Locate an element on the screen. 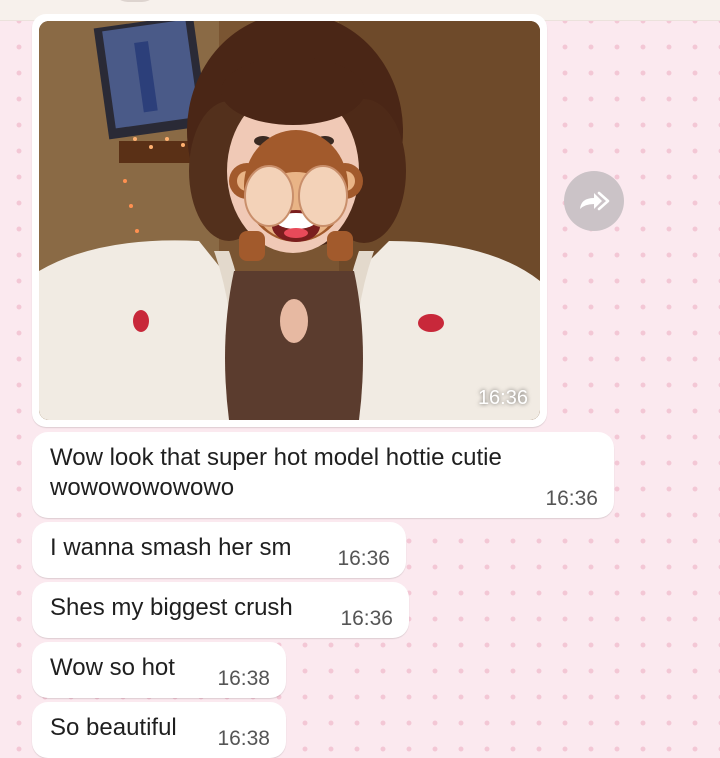 The width and height of the screenshot is (720, 758). message-bubble: So beautiful 16:38 is located at coordinates (159, 730).